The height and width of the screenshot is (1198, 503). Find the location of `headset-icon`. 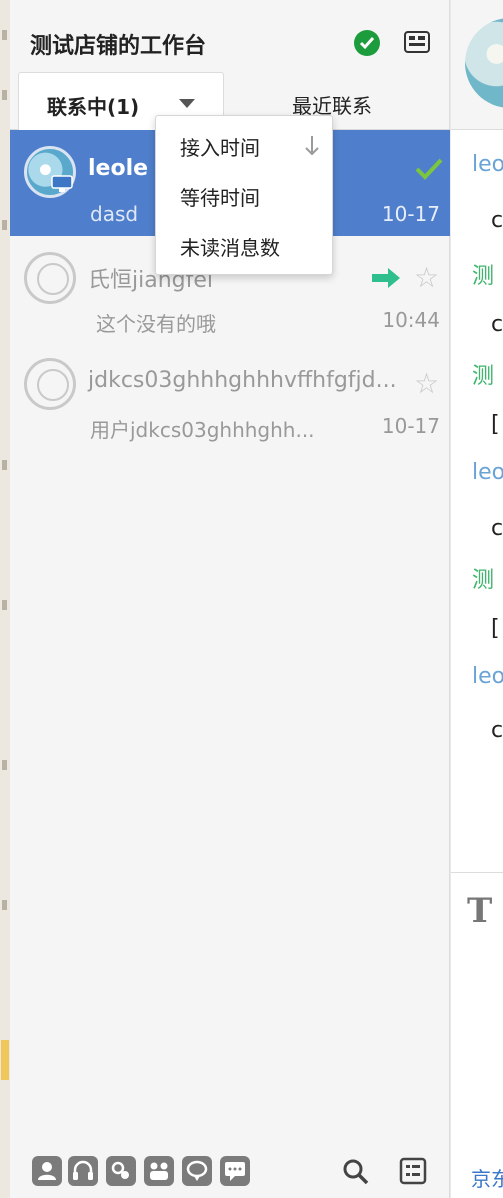

headset-icon is located at coordinates (83, 1171).